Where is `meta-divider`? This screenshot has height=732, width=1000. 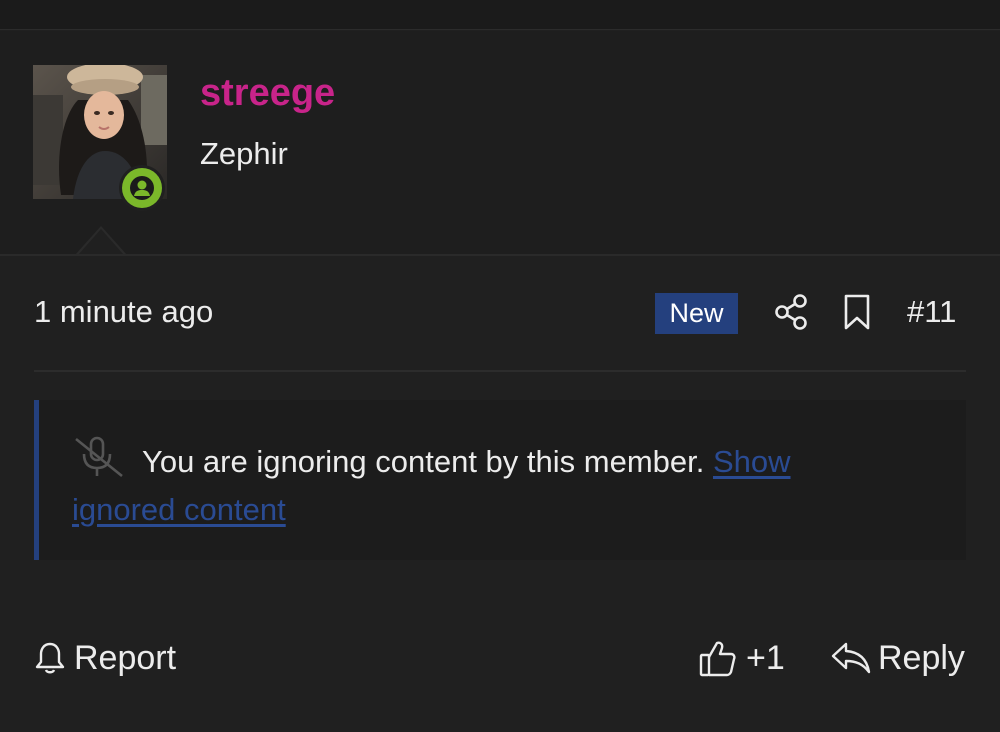
meta-divider is located at coordinates (500, 371).